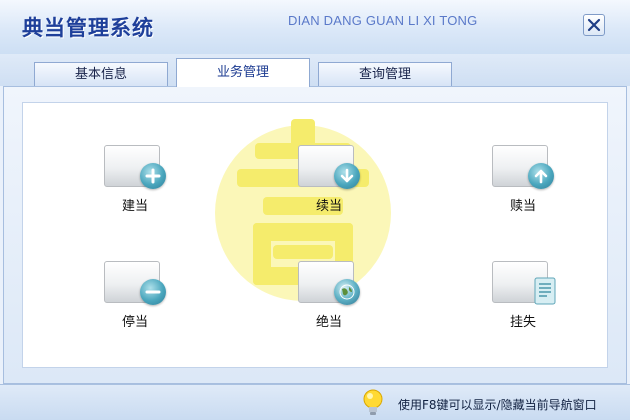 This screenshot has height=420, width=630. Describe the element at coordinates (328, 322) in the screenshot. I see `item-label: 绝当` at that location.